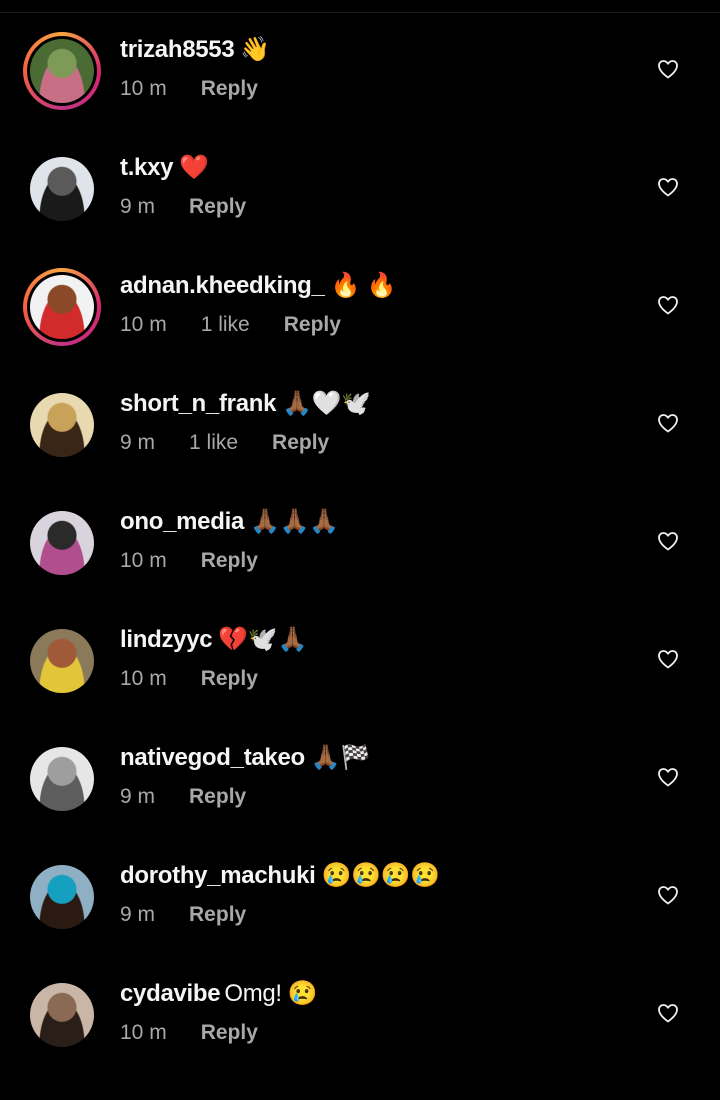 This screenshot has width=720, height=1100. What do you see at coordinates (182, 521) in the screenshot?
I see `username: ono_media` at bounding box center [182, 521].